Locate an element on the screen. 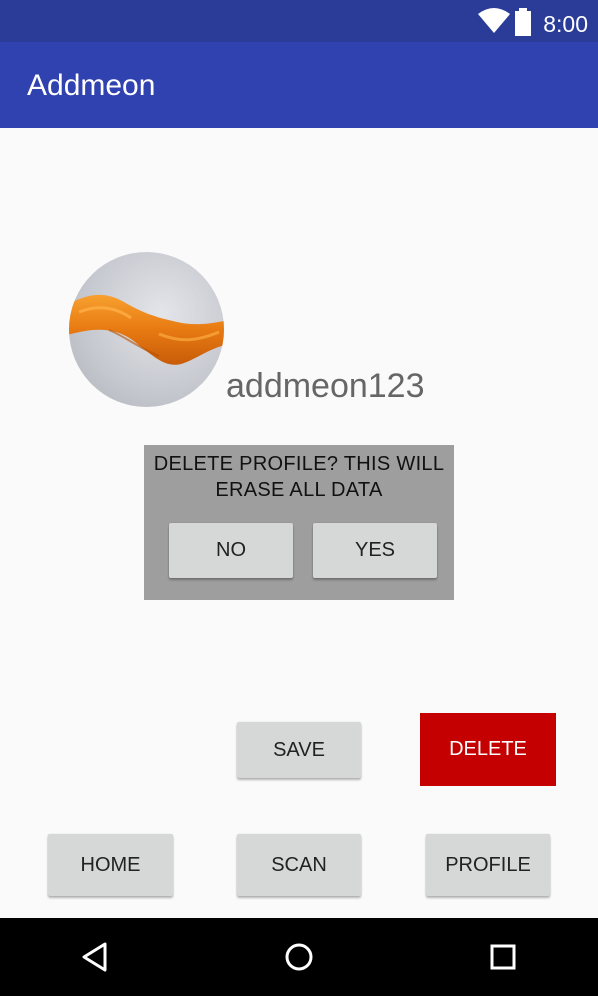  dialog-message: DELETE PROFILE? THIS WILL ERASE ALL DATA is located at coordinates (299, 477).